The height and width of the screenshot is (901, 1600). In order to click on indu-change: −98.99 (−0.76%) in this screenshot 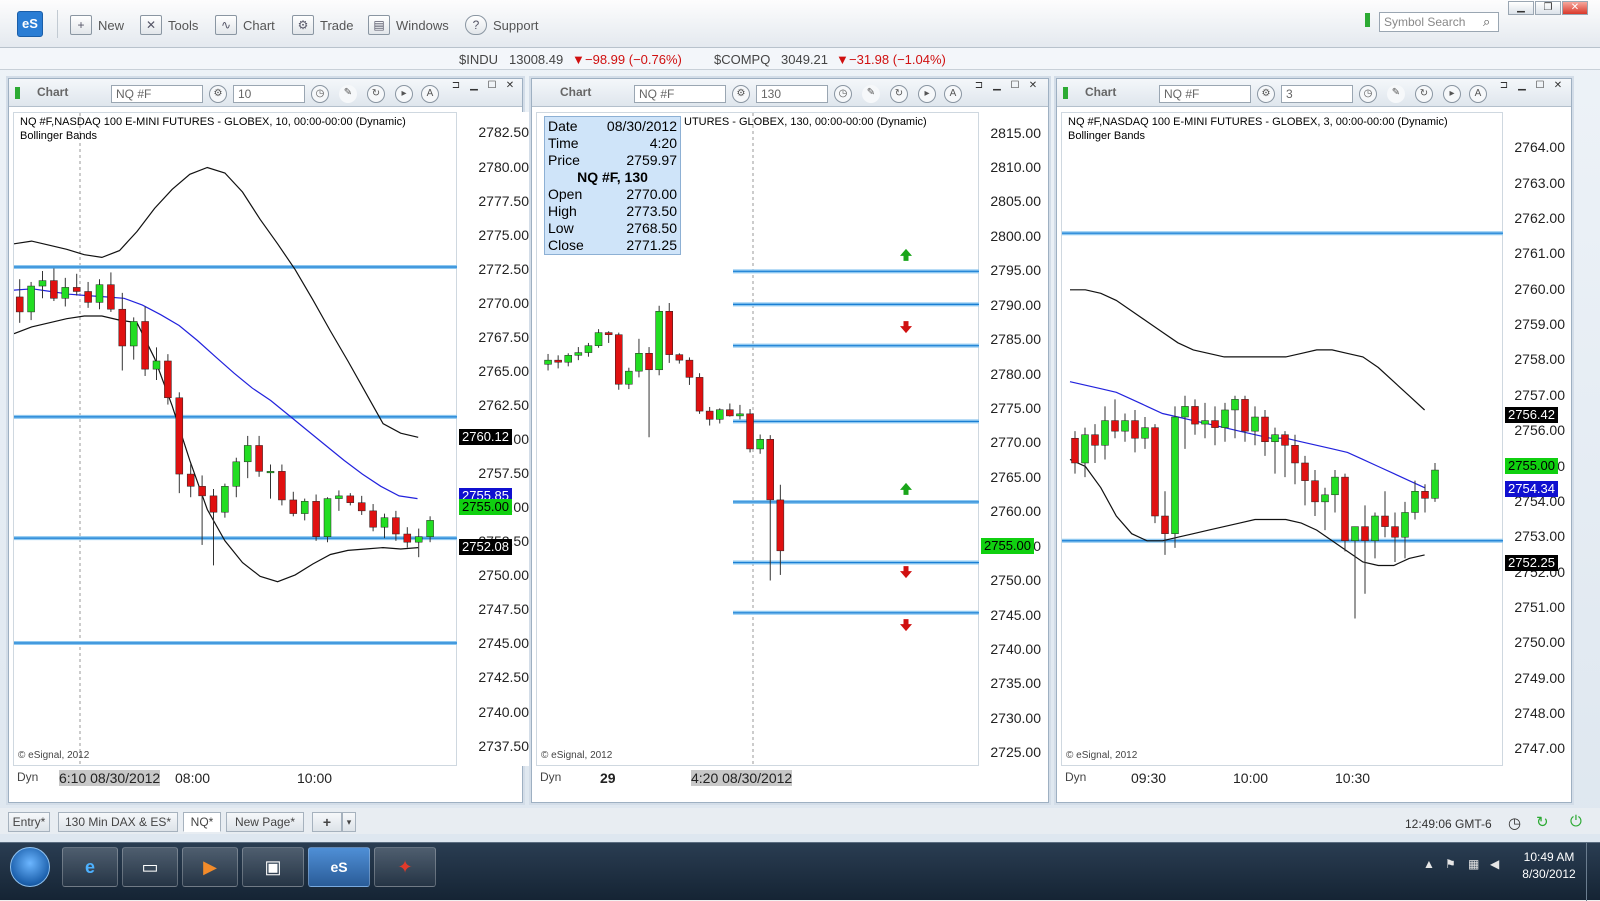, I will do `click(633, 59)`.